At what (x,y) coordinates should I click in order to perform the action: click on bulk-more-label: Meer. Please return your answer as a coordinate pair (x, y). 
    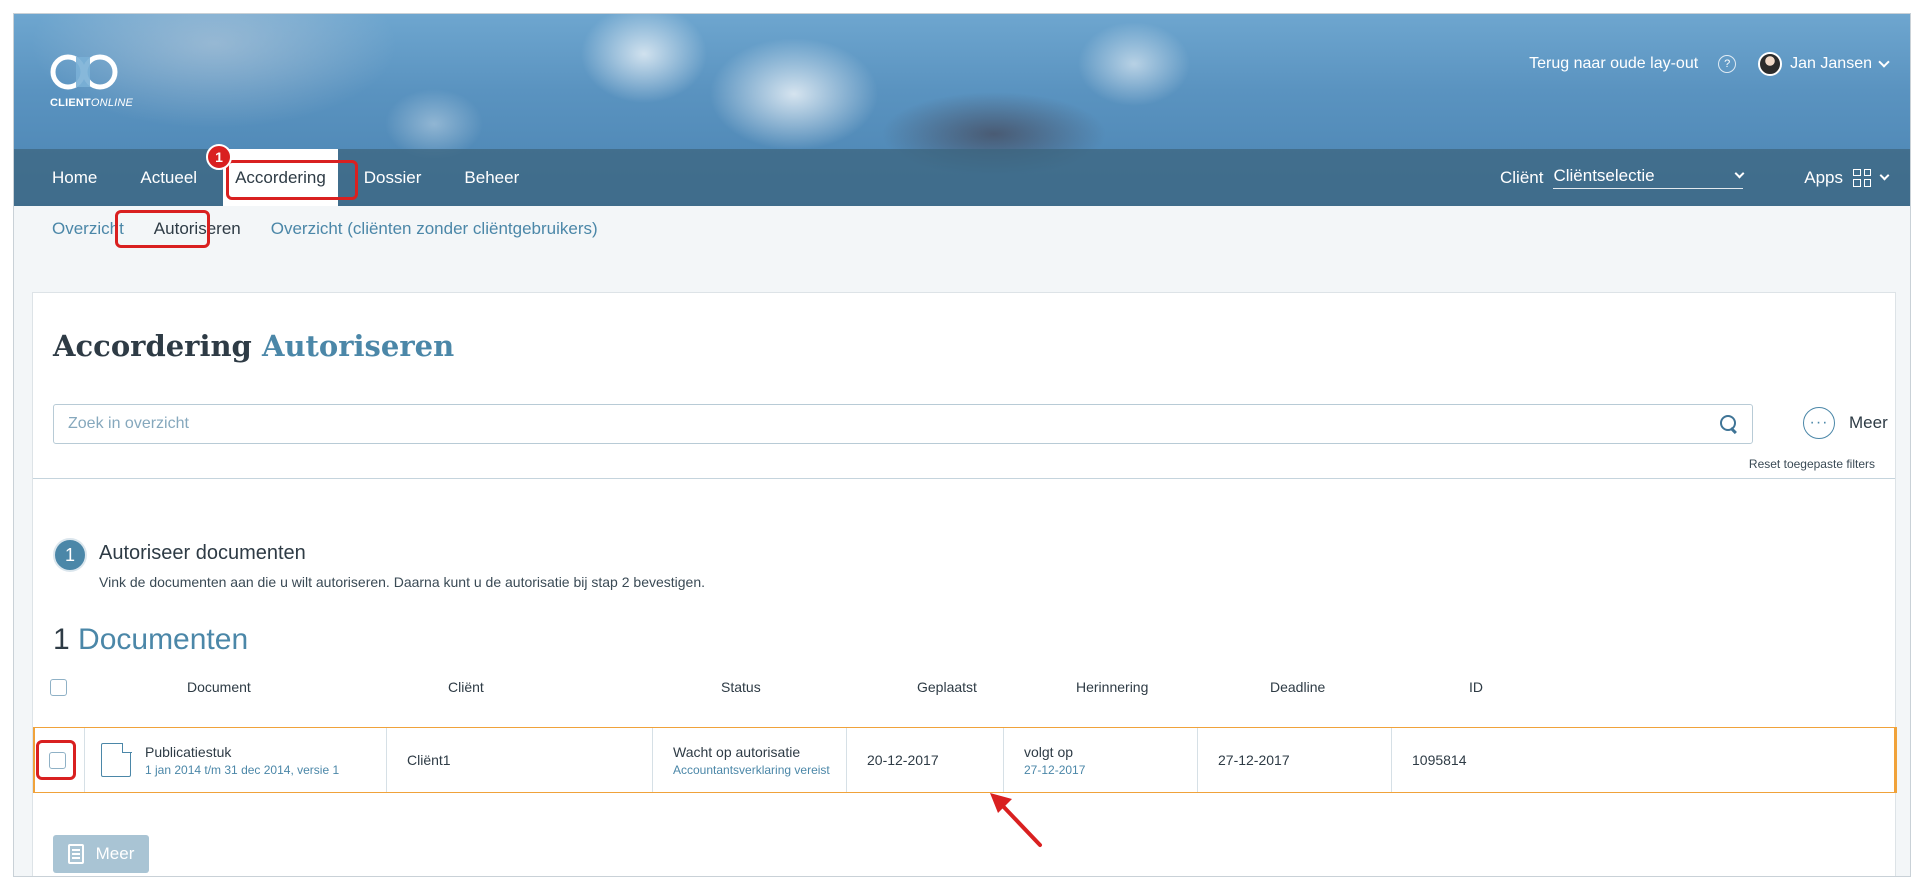
    Looking at the image, I should click on (115, 853).